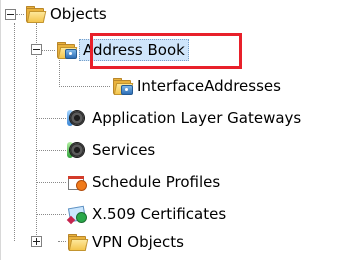 The height and width of the screenshot is (260, 353). I want to click on tree-item-objects: Objects, so click(67, 14).